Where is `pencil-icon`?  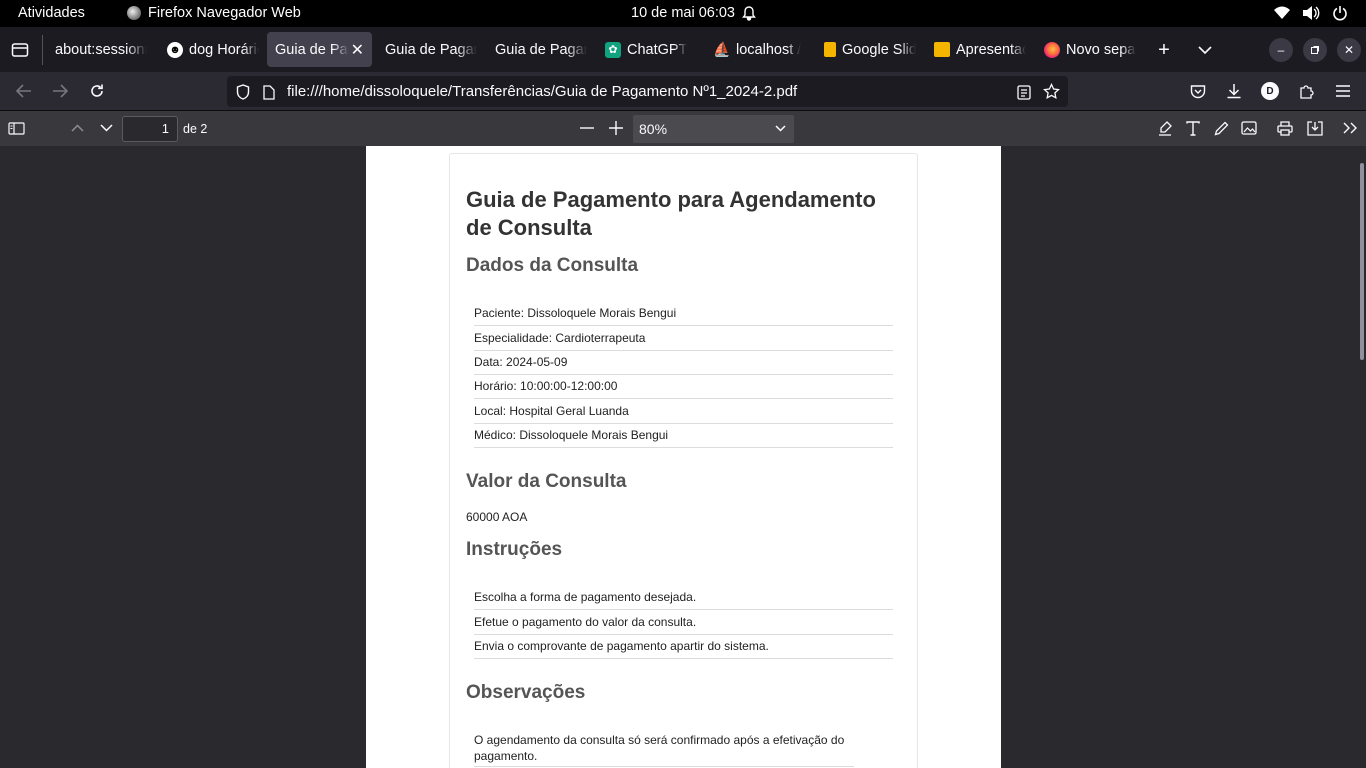 pencil-icon is located at coordinates (1221, 128).